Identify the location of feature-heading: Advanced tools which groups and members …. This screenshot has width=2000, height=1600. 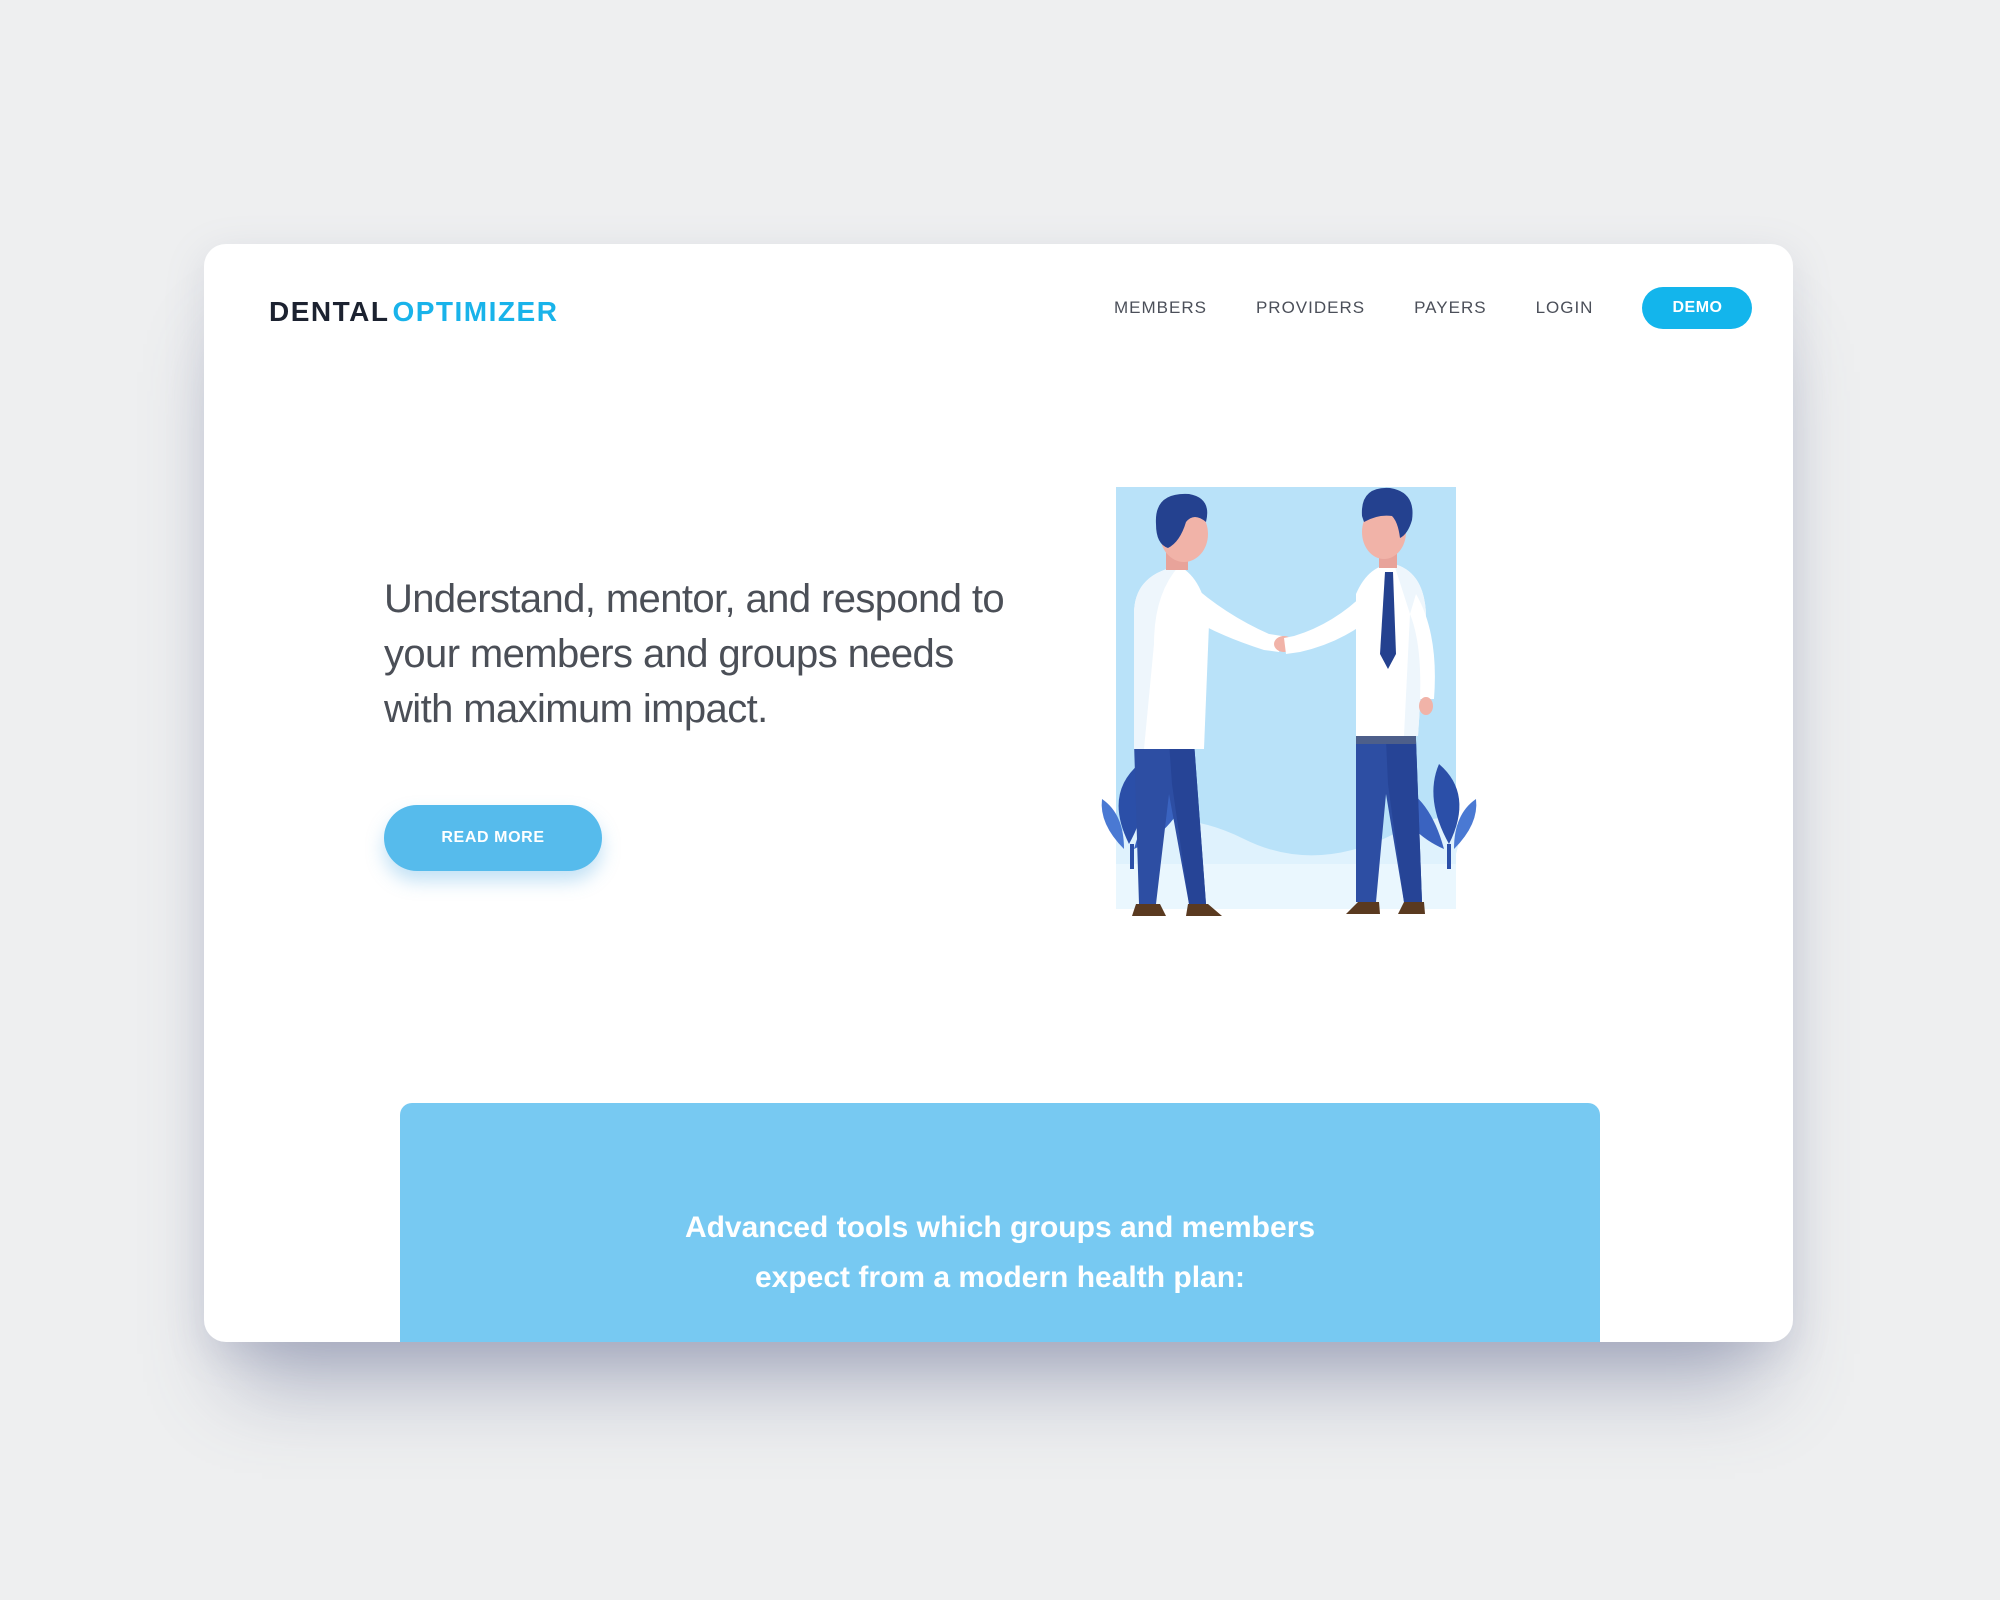
(1000, 1253).